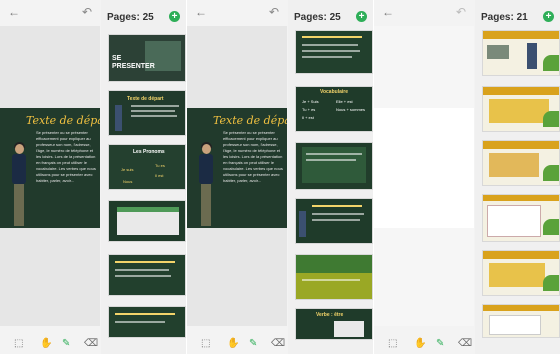 This screenshot has height=354, width=560. I want to click on page-thumbnail: Les Pronoms Je suis Tu es Il est Nous, so click(147, 167).